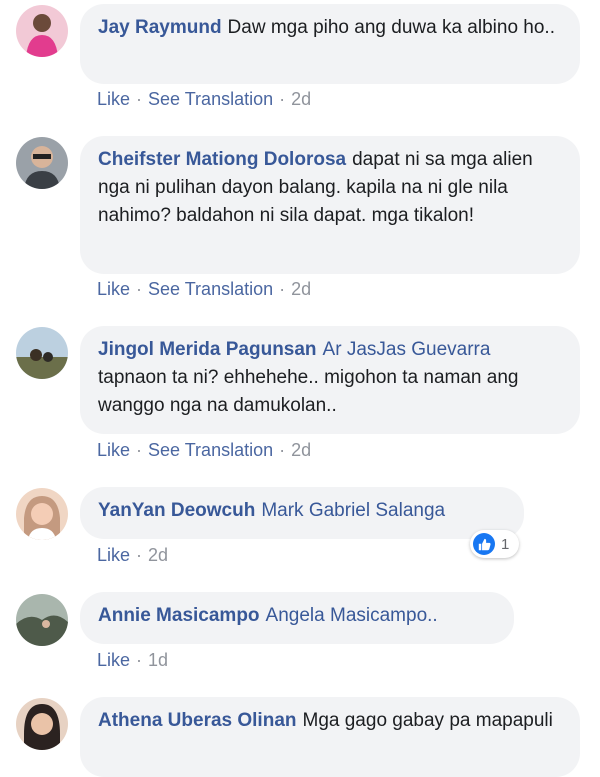  I want to click on comment-bubble: YanYan Deowcuh Mark Gabriel Salanga, so click(302, 513).